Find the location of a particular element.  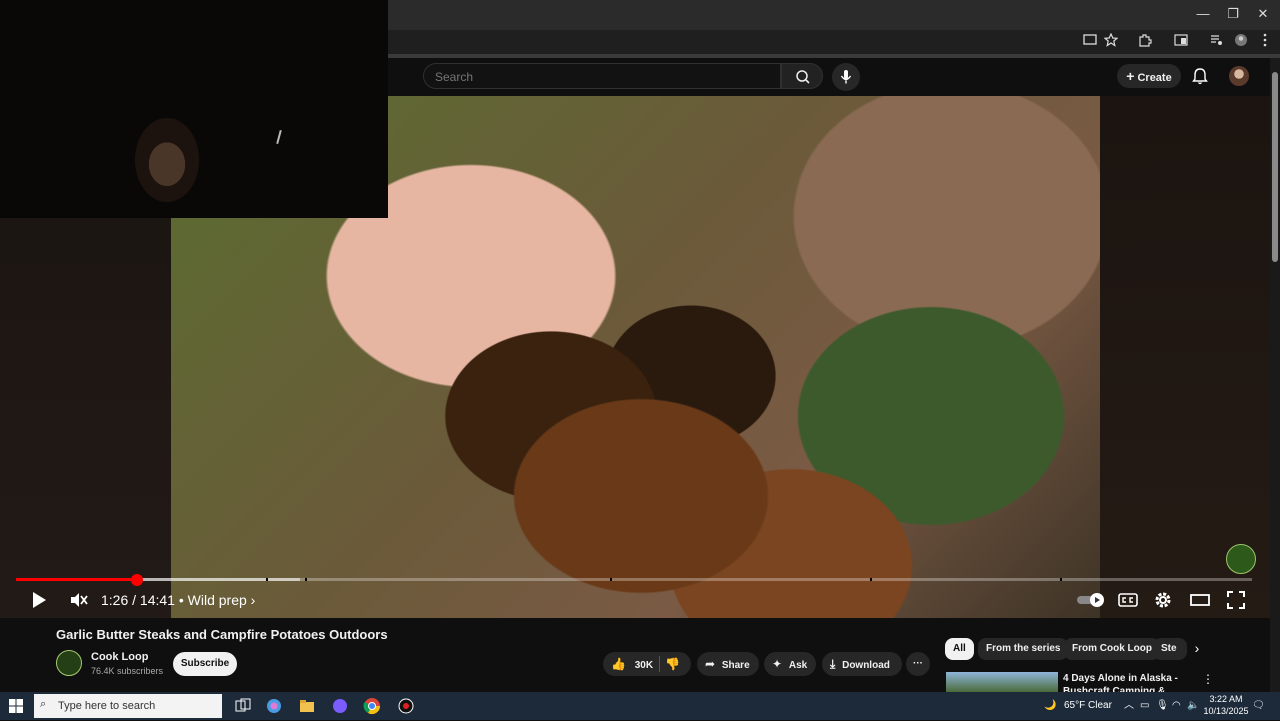

chapter-title: Wild prep is located at coordinates (217, 600).